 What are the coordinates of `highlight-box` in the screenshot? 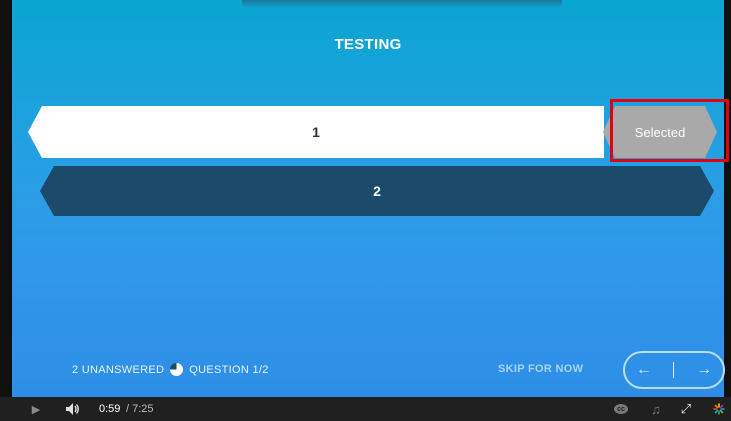 It's located at (669, 130).